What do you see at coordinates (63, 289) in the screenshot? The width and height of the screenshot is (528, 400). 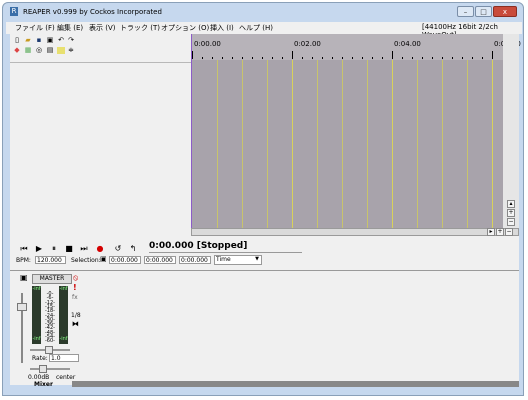 I see `meter-top-right: -inf` at bounding box center [63, 289].